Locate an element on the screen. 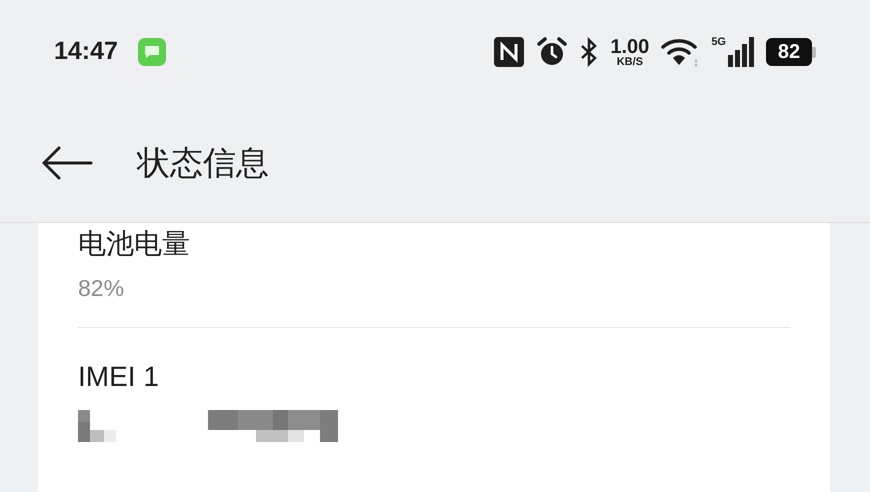  message-icon is located at coordinates (152, 52).